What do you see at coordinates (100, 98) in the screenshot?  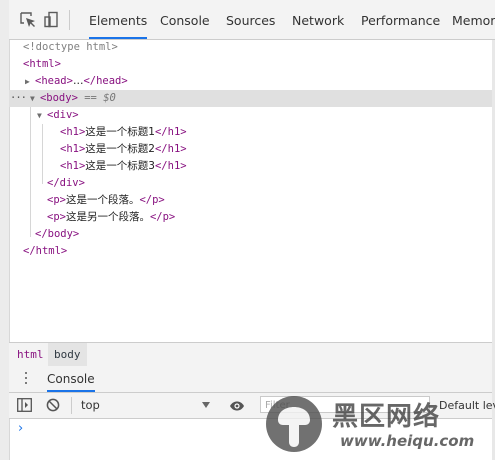 I see `selected-node-marker: == $0` at bounding box center [100, 98].